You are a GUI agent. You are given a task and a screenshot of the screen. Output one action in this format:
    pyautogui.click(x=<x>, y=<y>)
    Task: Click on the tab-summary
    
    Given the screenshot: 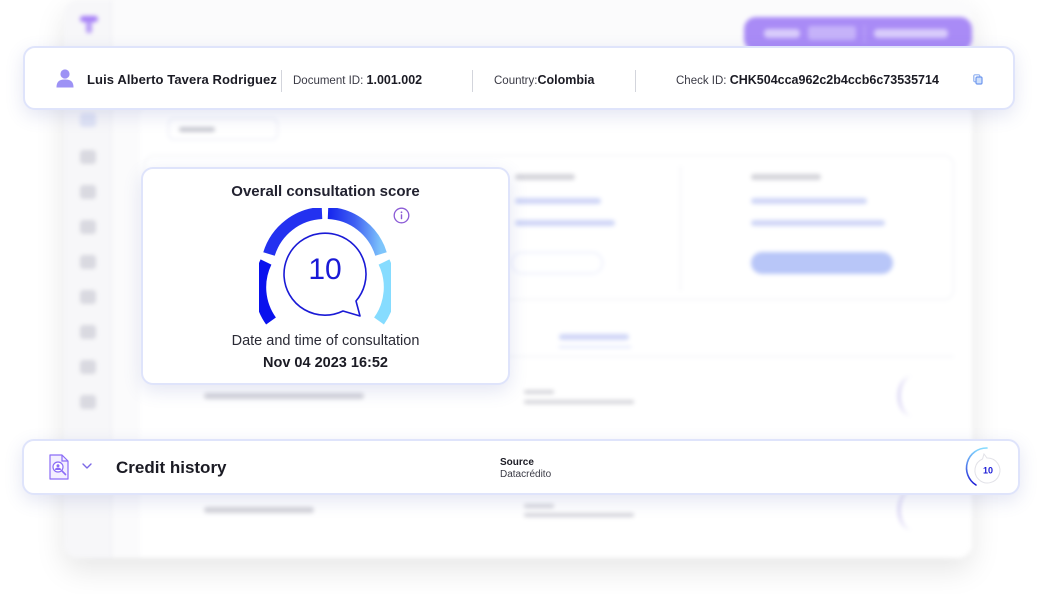 What is the action you would take?
    pyautogui.click(x=594, y=337)
    